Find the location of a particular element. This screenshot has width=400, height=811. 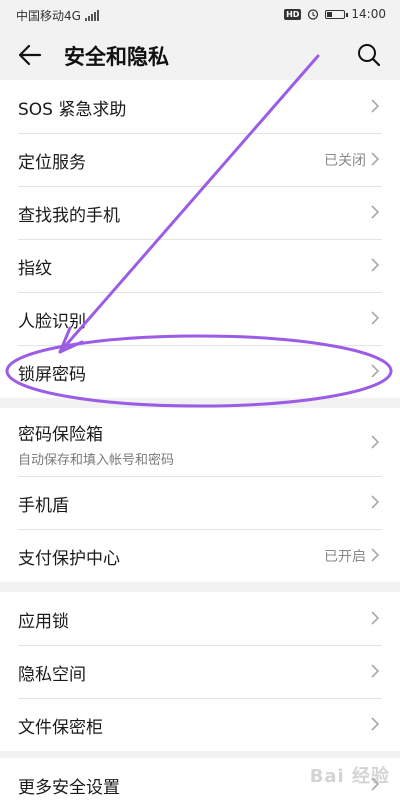

menu-item-label: 查找我的手机 is located at coordinates (69, 216).